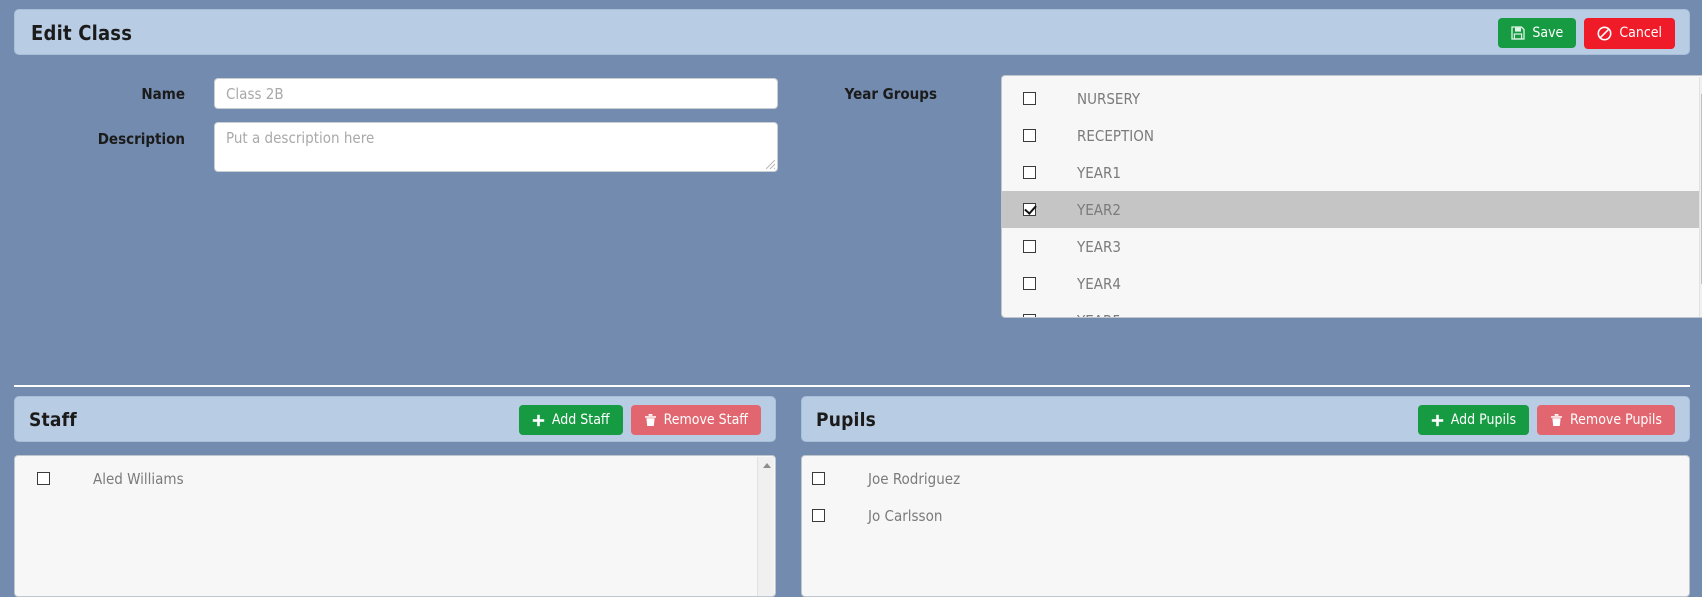  What do you see at coordinates (766, 465) in the screenshot?
I see `scroll-up-icon` at bounding box center [766, 465].